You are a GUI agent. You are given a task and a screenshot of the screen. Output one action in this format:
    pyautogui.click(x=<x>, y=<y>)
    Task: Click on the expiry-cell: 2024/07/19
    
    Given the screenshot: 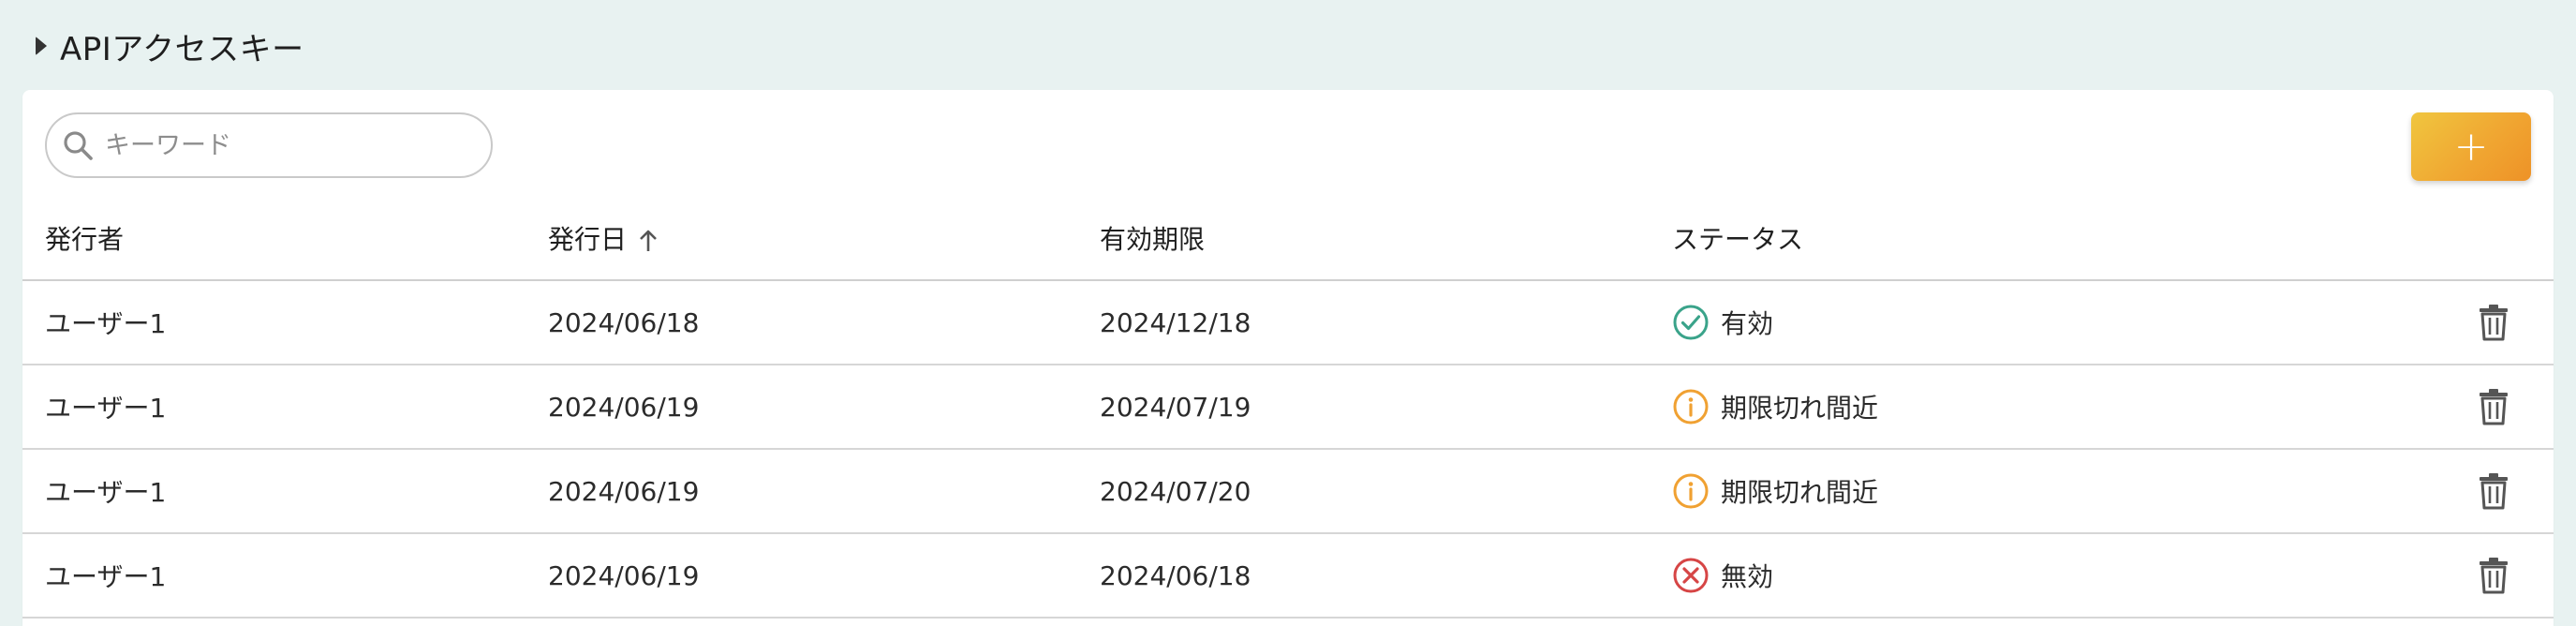 What is the action you would take?
    pyautogui.click(x=1386, y=408)
    